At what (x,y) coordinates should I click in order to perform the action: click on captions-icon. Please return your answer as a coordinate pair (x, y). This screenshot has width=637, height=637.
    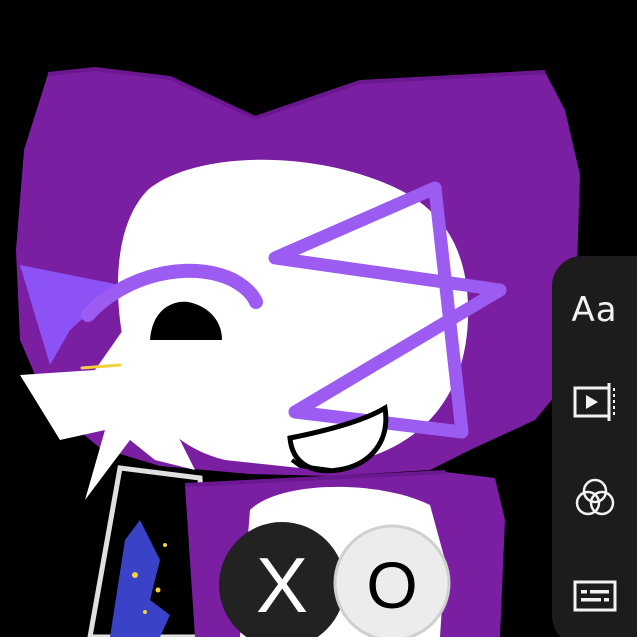
    Looking at the image, I should click on (594, 596).